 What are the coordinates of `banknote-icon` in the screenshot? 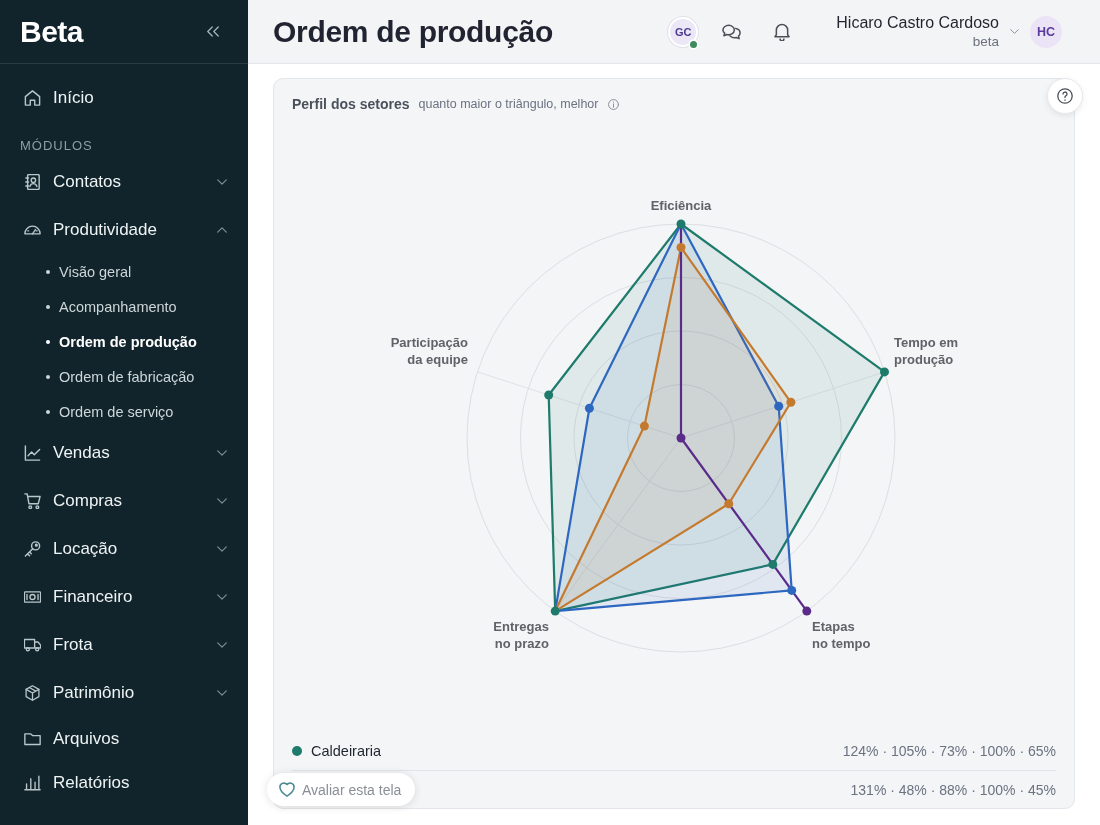 It's located at (32, 597).